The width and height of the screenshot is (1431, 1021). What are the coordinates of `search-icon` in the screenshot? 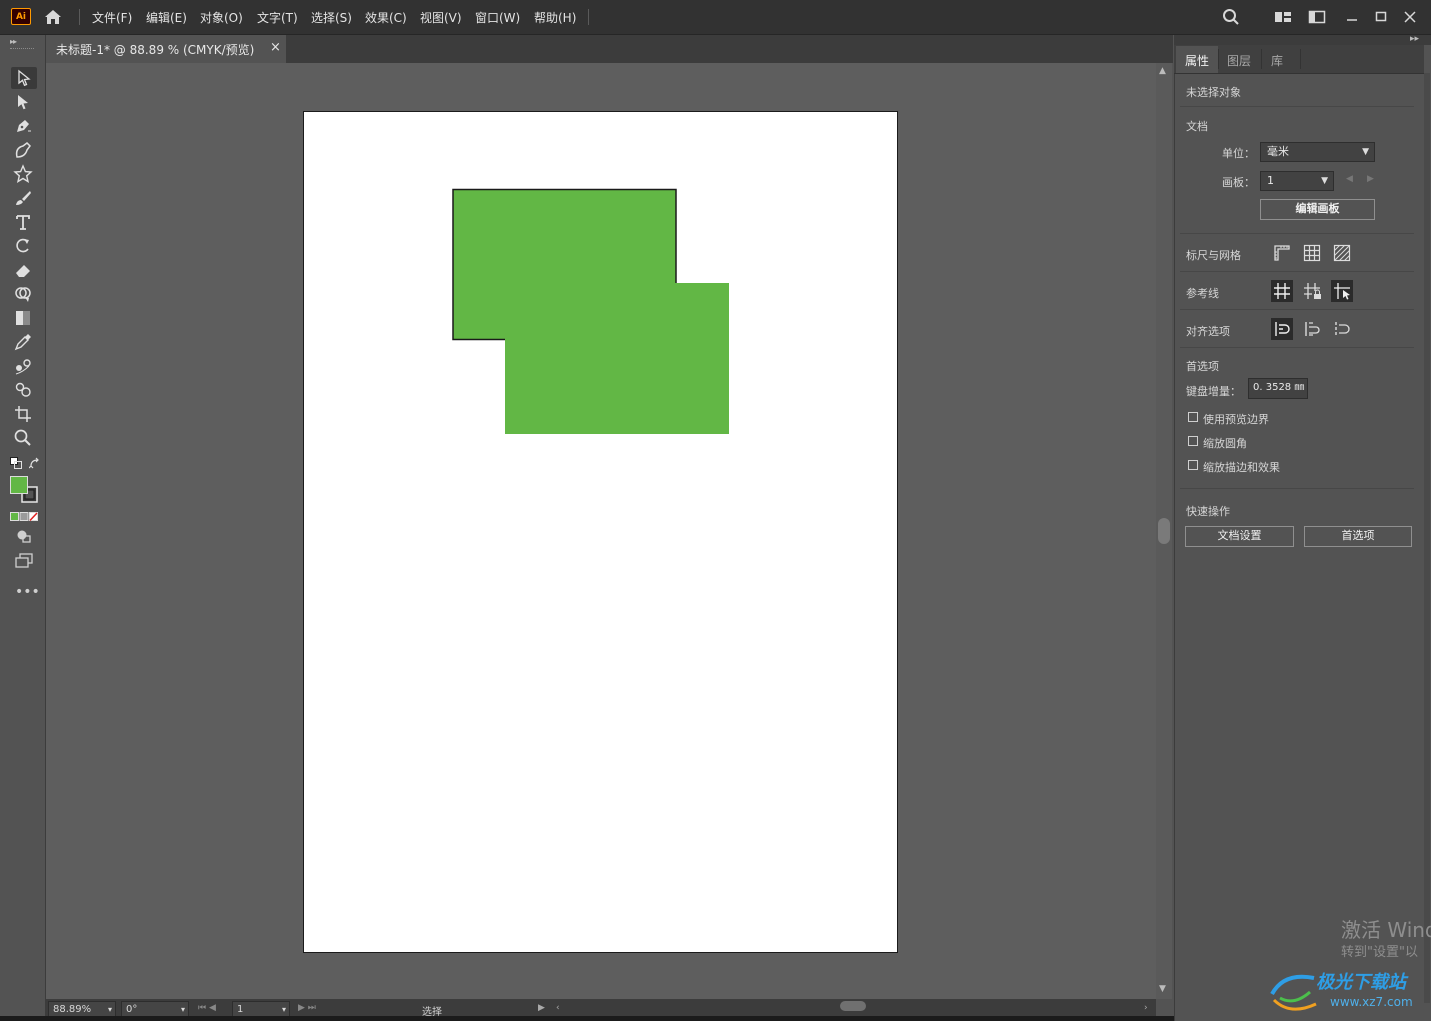 It's located at (1231, 17).